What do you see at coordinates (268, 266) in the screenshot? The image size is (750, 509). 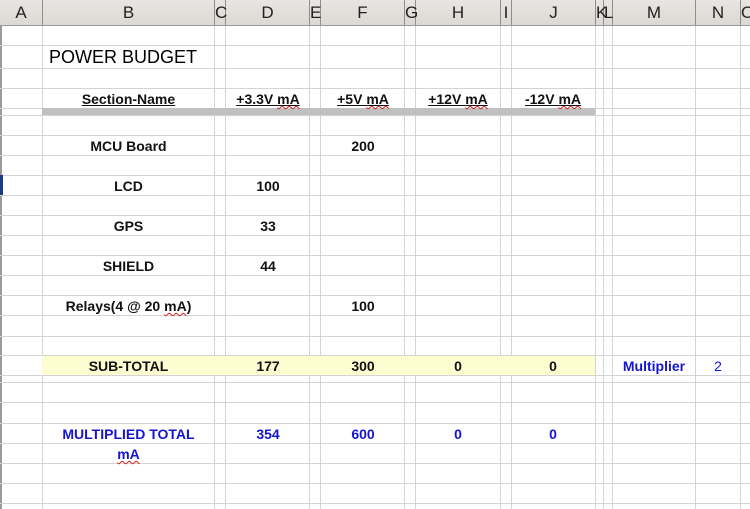 I see `cell-3v3: 44` at bounding box center [268, 266].